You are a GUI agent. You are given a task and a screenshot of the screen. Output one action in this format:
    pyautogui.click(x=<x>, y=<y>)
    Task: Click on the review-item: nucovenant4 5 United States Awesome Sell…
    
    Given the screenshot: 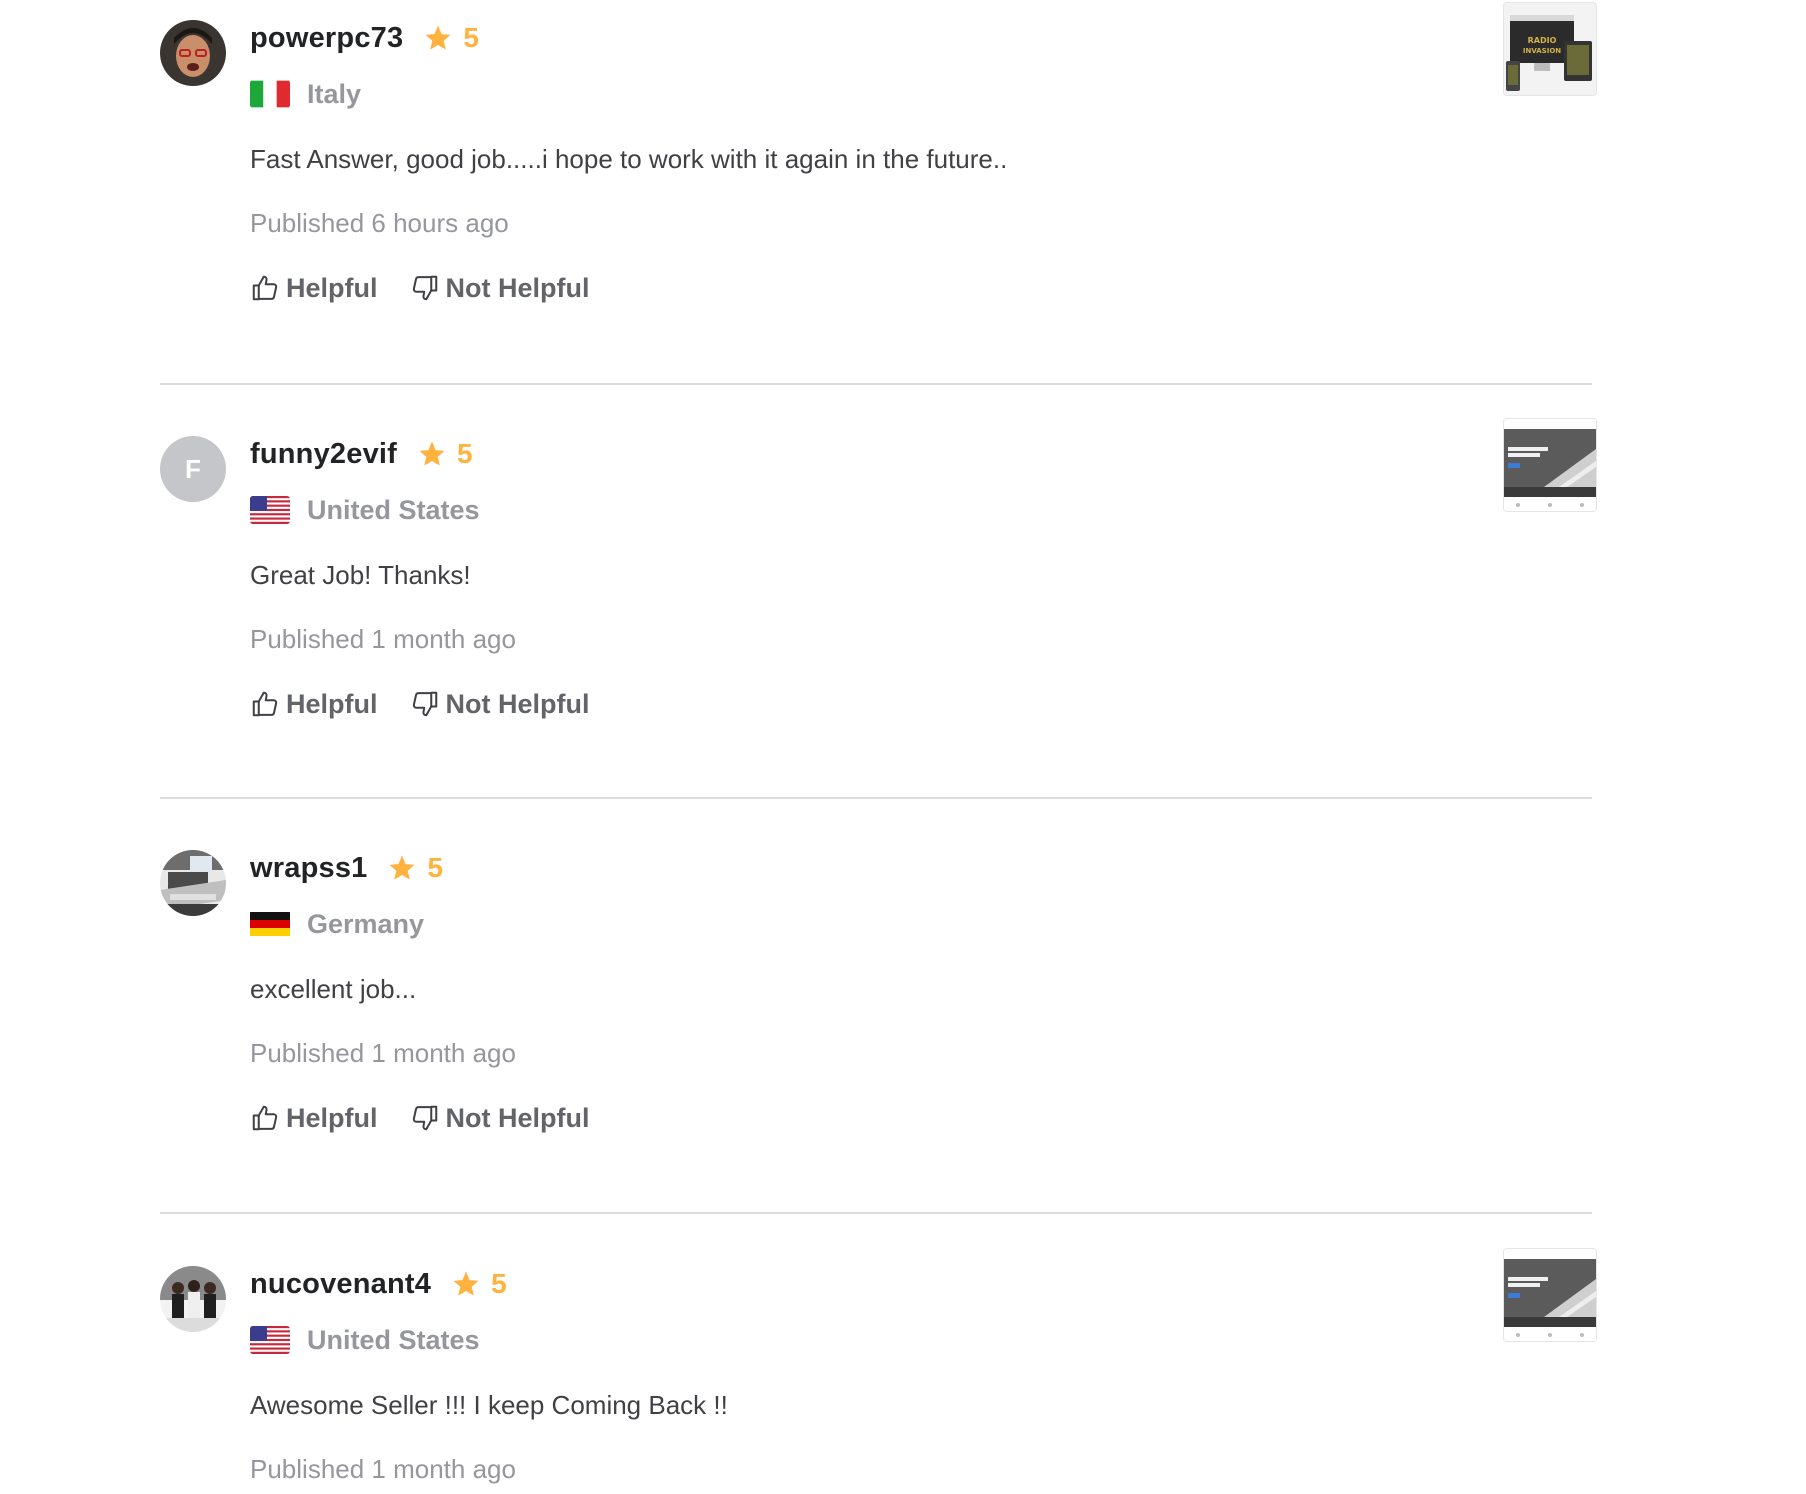 What is the action you would take?
    pyautogui.click(x=878, y=1371)
    